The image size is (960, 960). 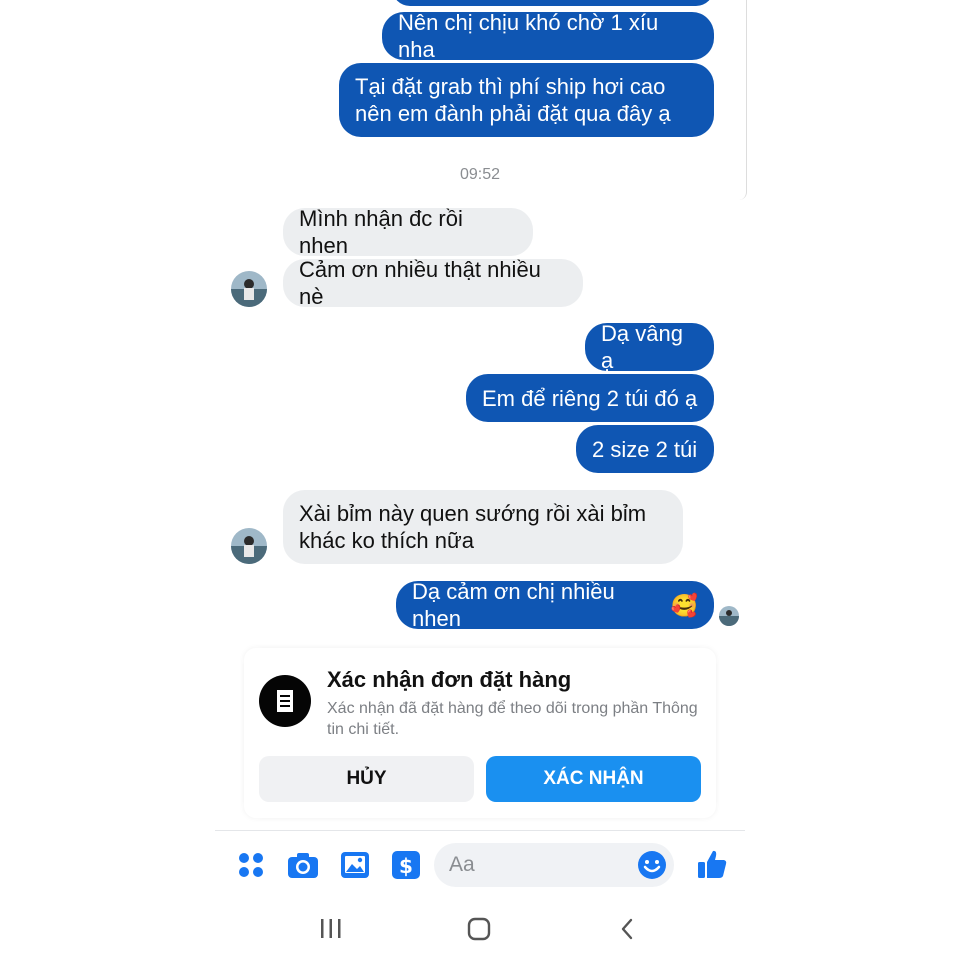 What do you see at coordinates (303, 867) in the screenshot?
I see `camera-icon` at bounding box center [303, 867].